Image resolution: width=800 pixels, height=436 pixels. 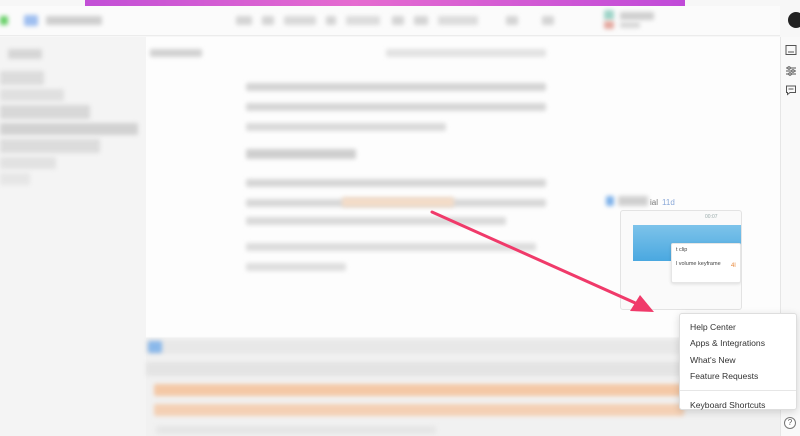 I want to click on menu-divider, so click(x=738, y=390).